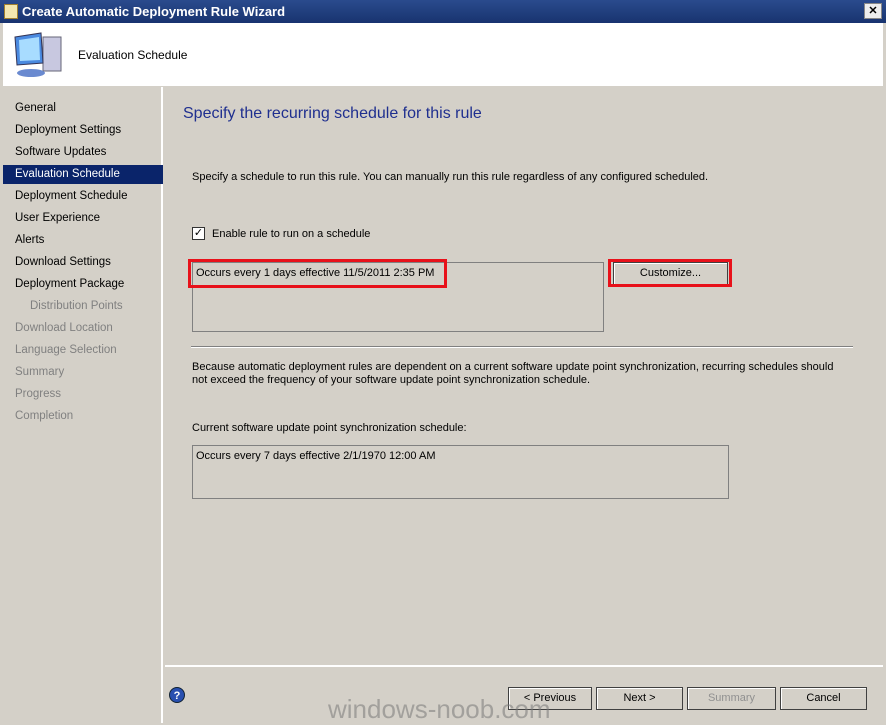 Image resolution: width=886 pixels, height=725 pixels. I want to click on cancel-button: Cancel, so click(823, 698).